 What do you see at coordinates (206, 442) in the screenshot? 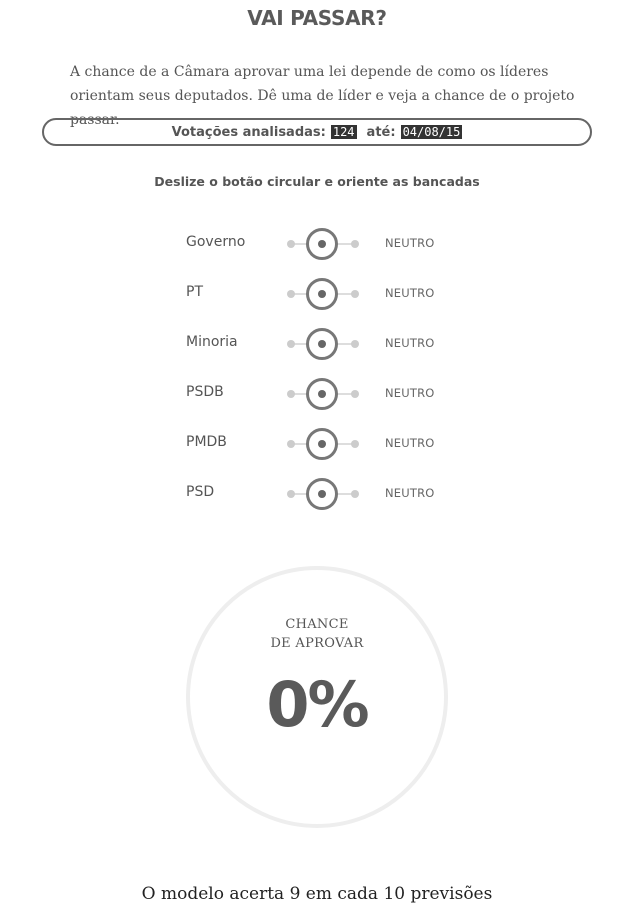
I see `slider-label: PMDB` at bounding box center [206, 442].